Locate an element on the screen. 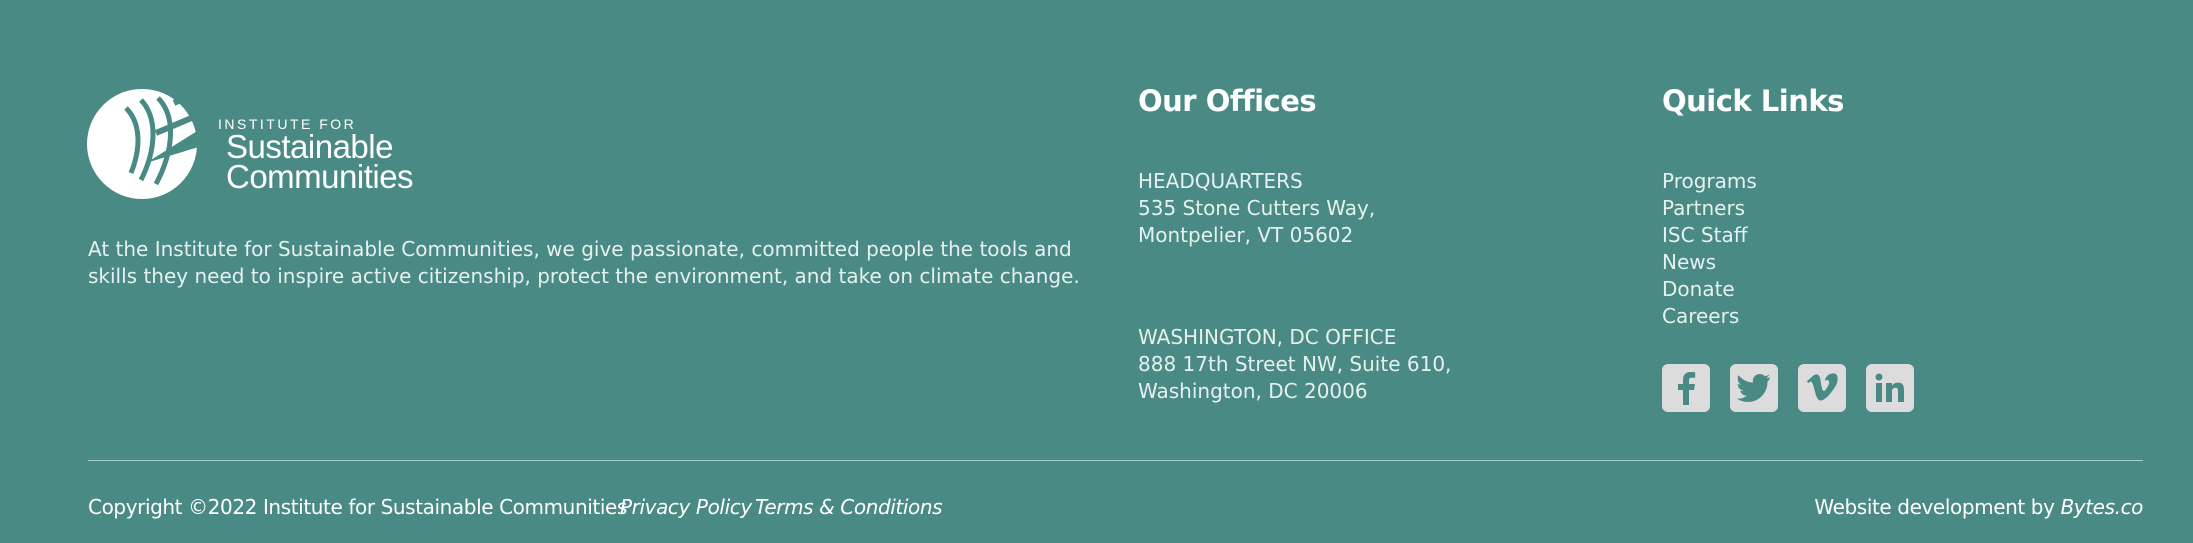 This screenshot has height=543, width=2193. linkedin-button is located at coordinates (1890, 388).